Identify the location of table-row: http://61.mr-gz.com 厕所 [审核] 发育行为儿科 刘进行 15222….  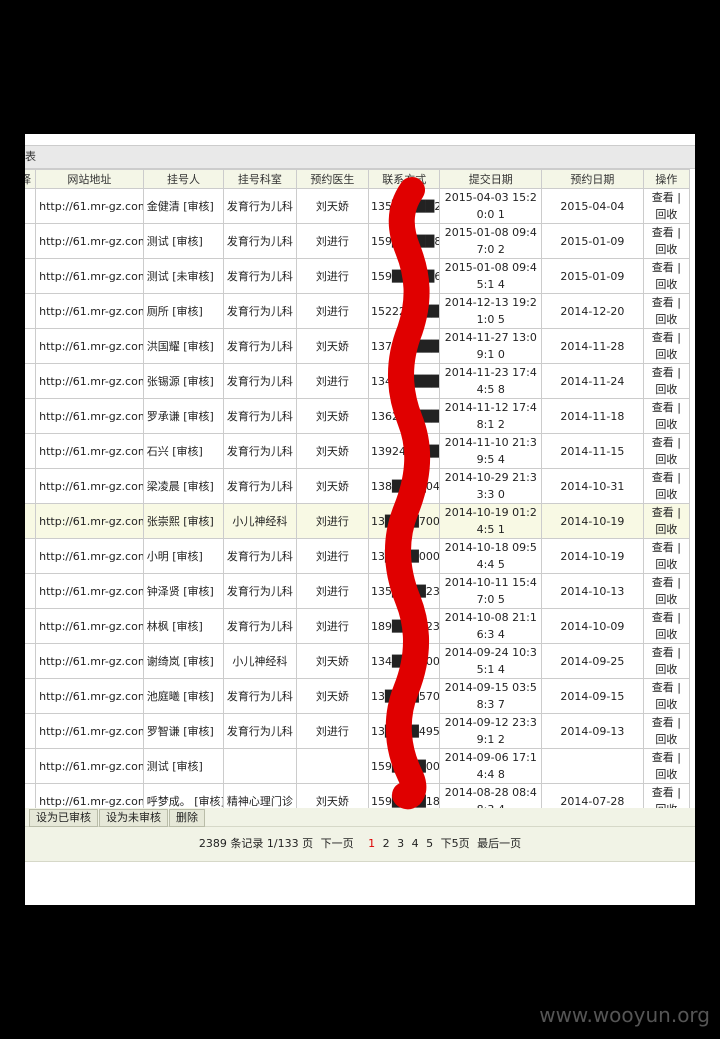
(358, 311).